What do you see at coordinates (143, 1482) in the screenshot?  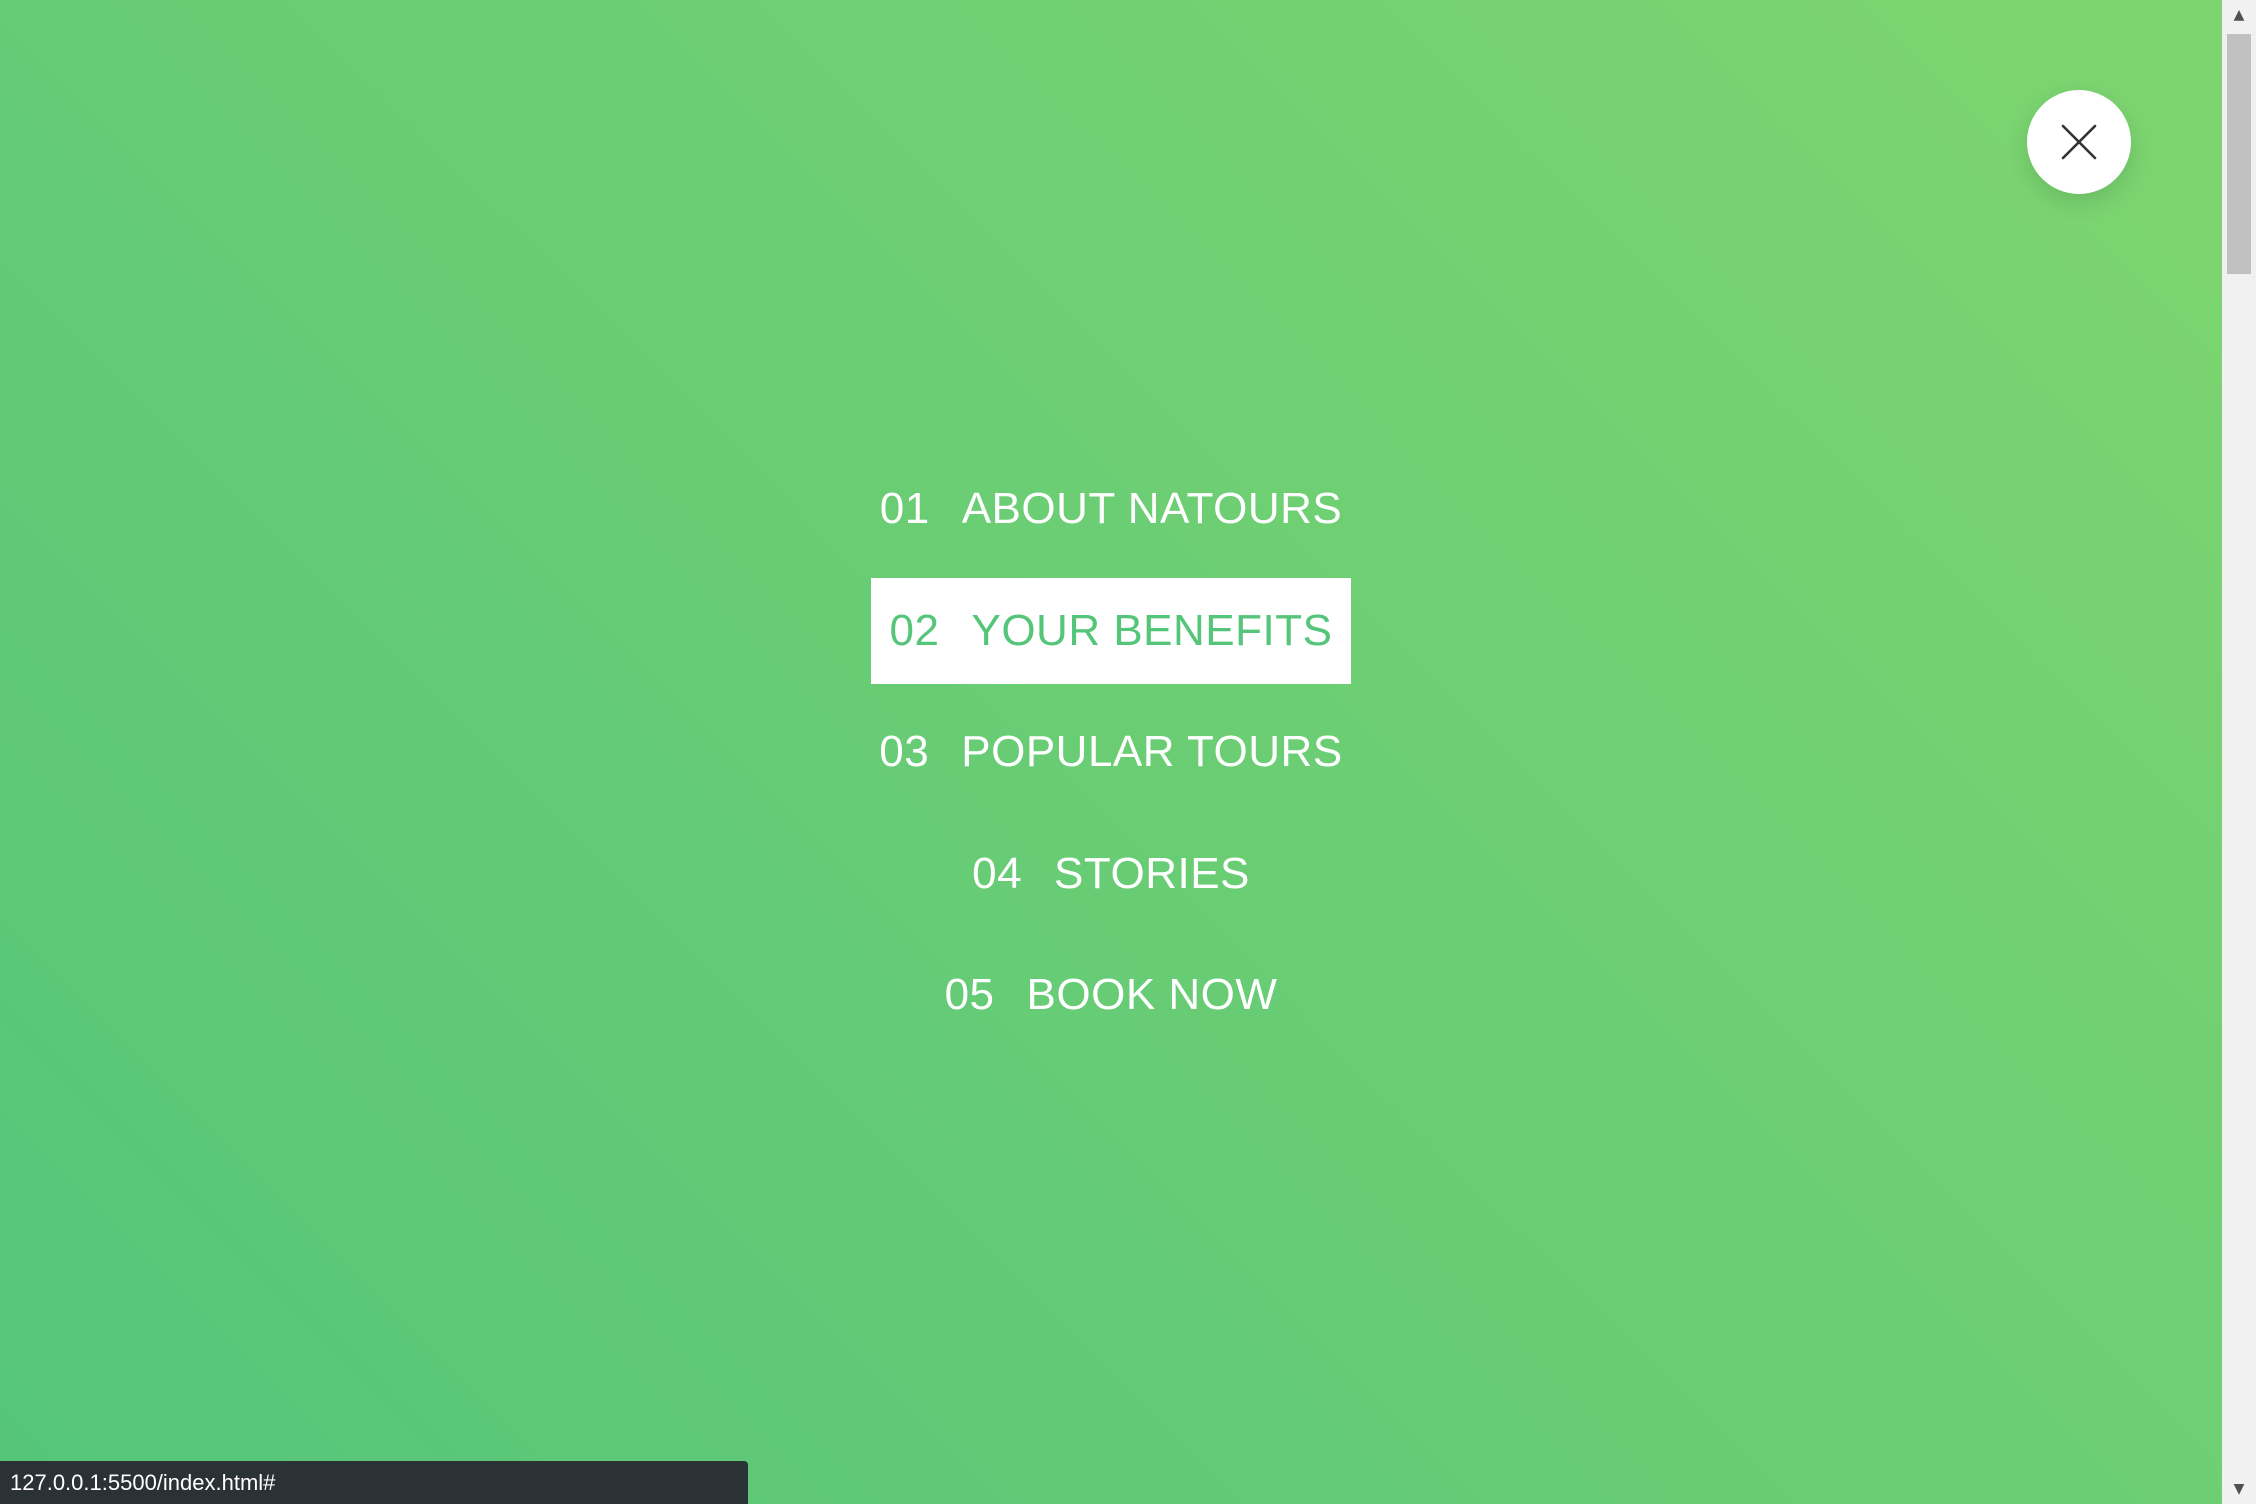 I see `status-url: 127.0.0.1:5500/index.html#` at bounding box center [143, 1482].